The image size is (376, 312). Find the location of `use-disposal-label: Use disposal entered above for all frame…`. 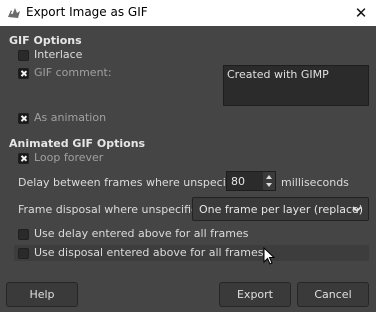

use-disposal-label: Use disposal entered above for all frame… is located at coordinates (148, 252).